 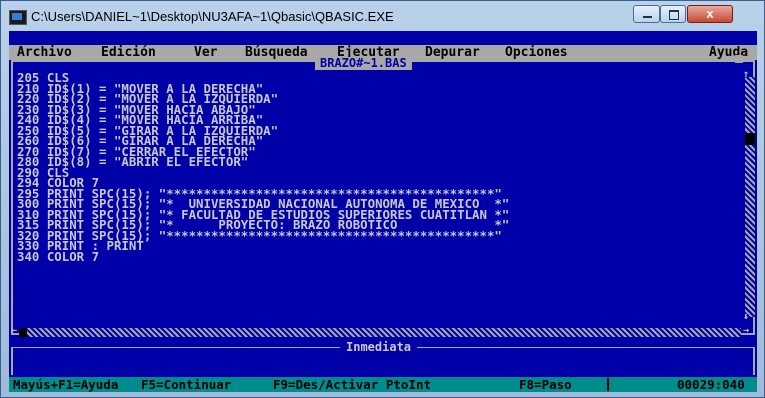 I want to click on immediate-border-left, so click(x=12, y=361).